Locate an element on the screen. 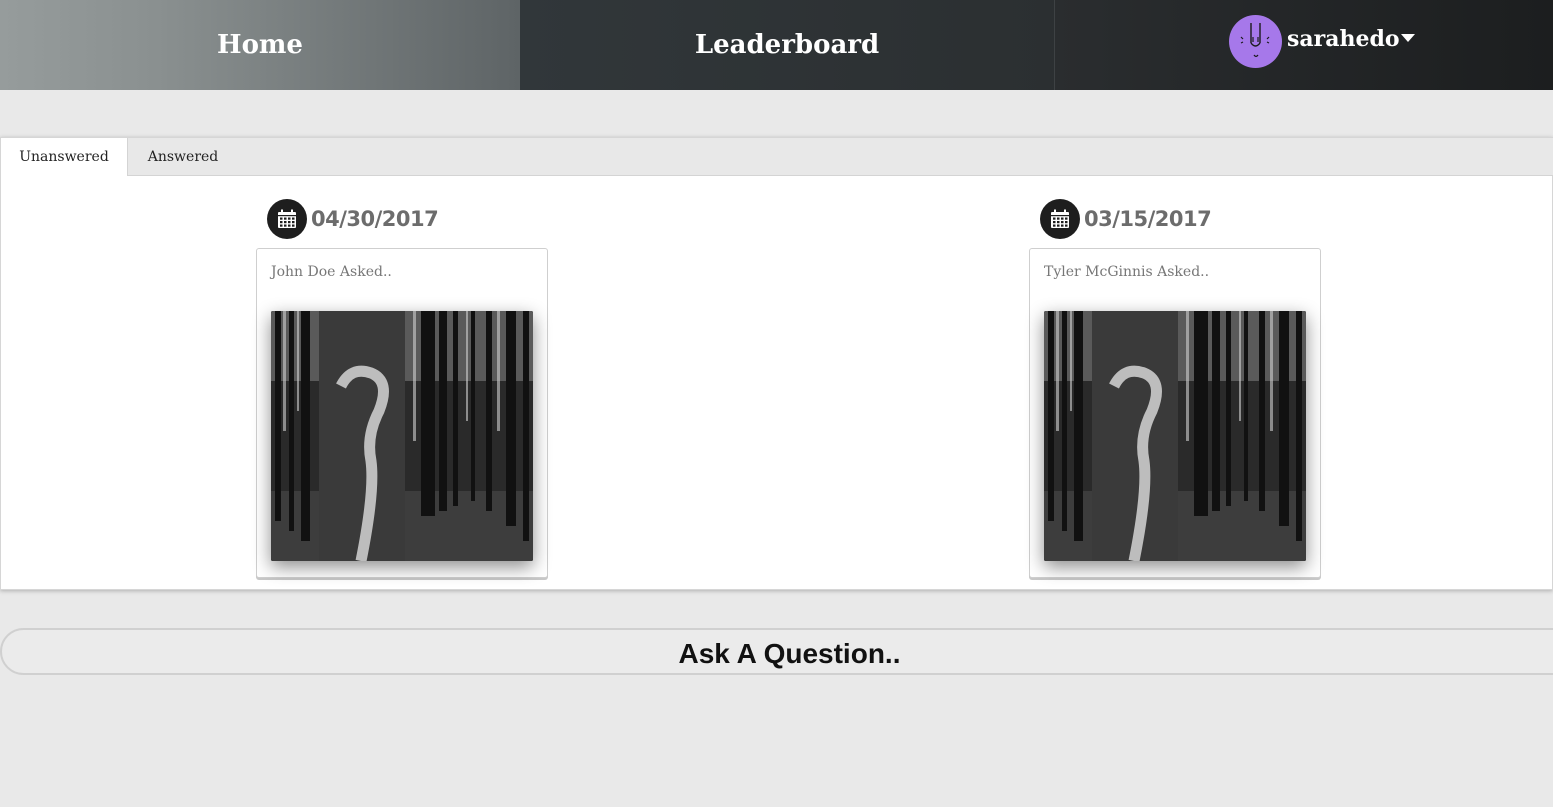 The image size is (1553, 807). question-card: John Doe Asked.. is located at coordinates (402, 413).